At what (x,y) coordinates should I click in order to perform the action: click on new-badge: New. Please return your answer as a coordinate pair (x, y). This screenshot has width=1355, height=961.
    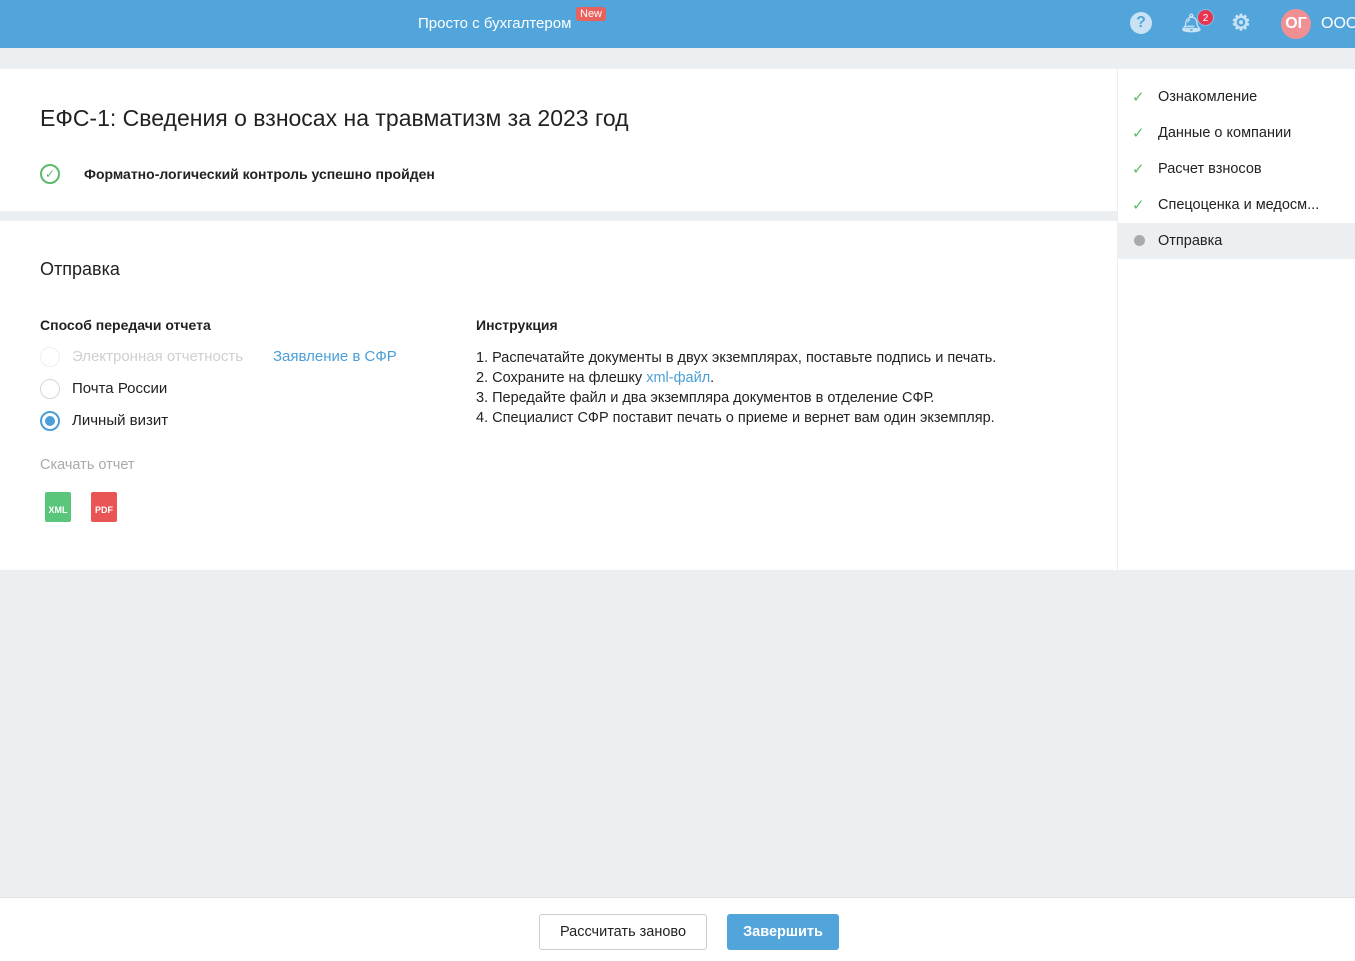
    Looking at the image, I should click on (591, 14).